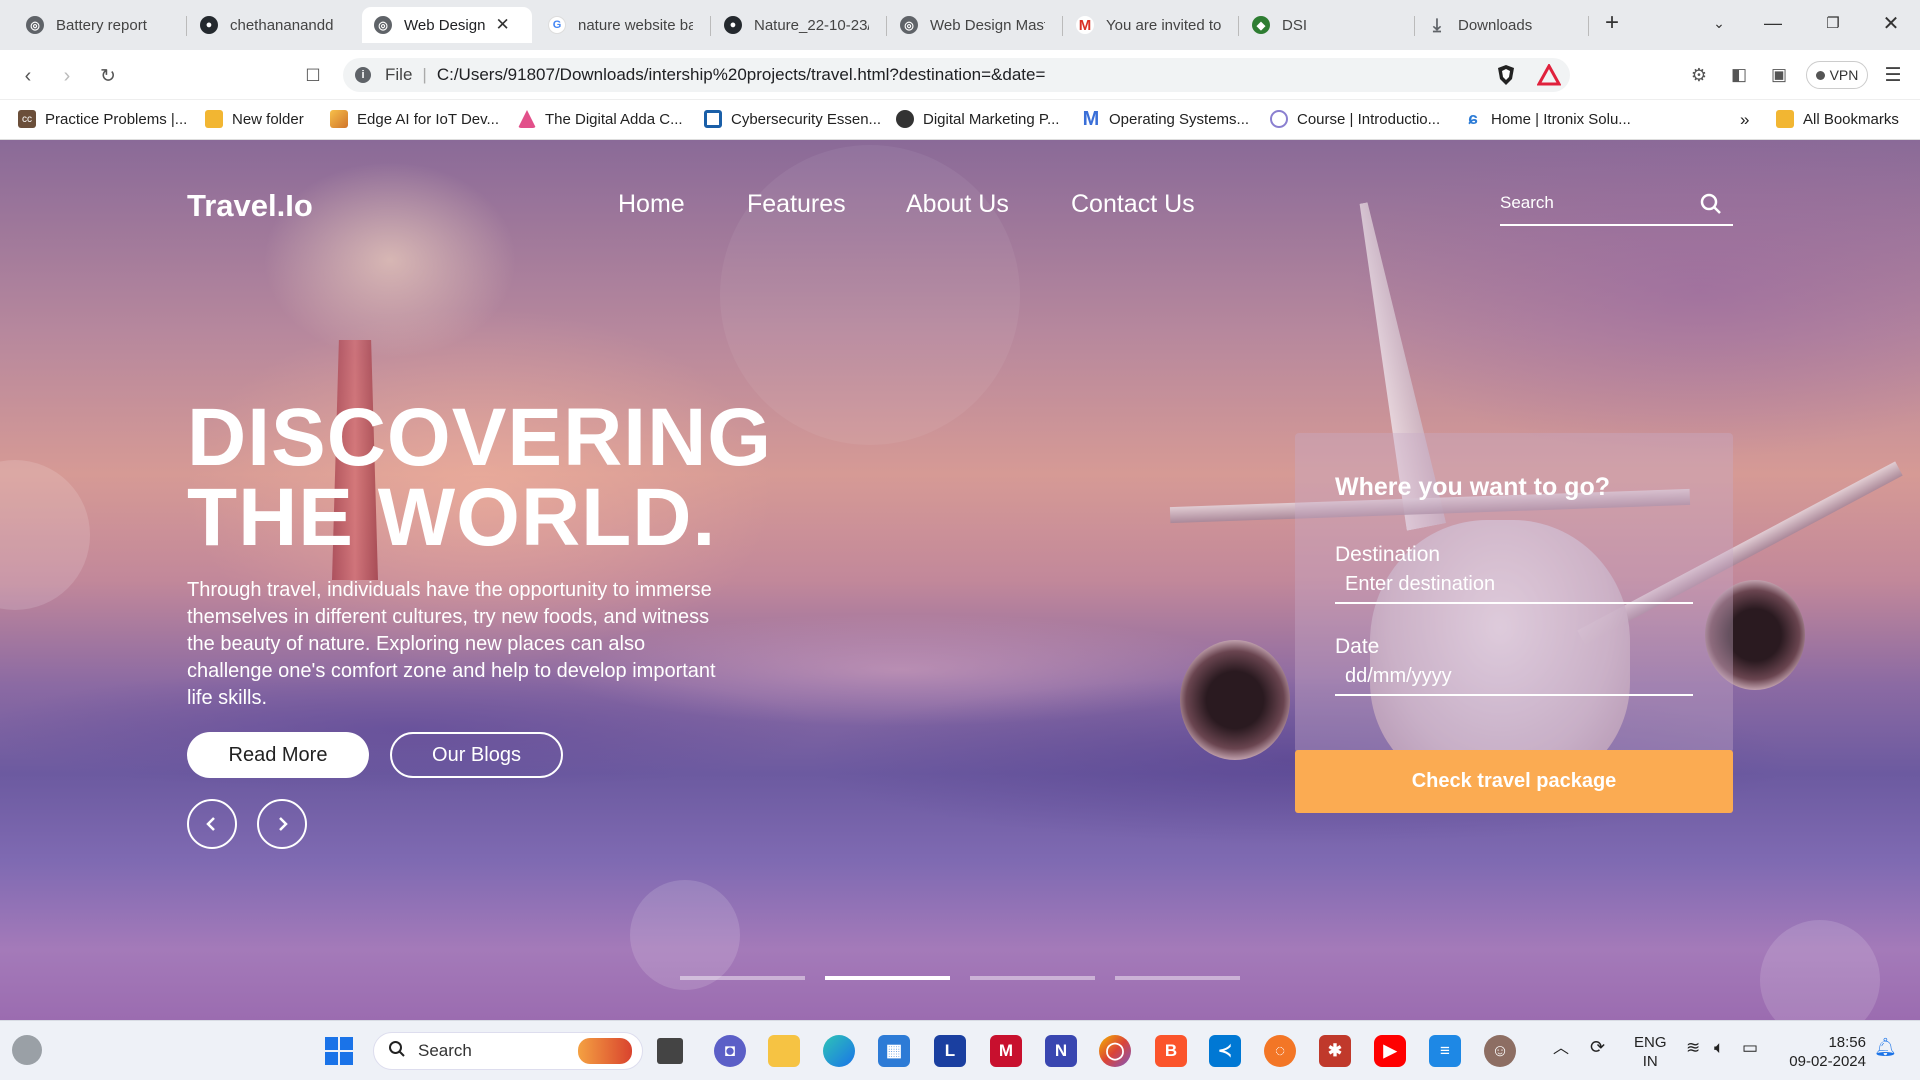 This screenshot has height=1080, width=1920. I want to click on minimize-icon: —, so click(1773, 23).